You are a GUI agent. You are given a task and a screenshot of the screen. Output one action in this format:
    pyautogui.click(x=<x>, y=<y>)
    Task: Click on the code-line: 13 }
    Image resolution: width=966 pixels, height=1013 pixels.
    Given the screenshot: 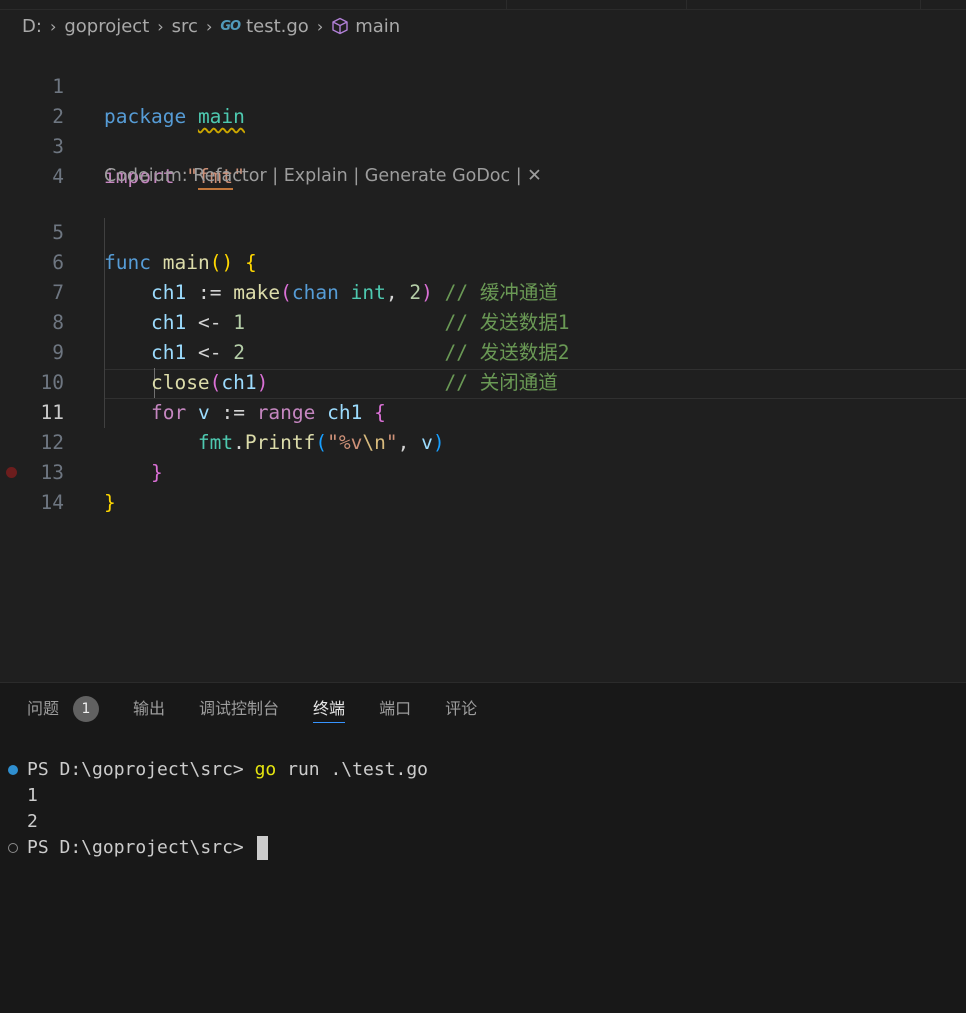 What is the action you would take?
    pyautogui.click(x=483, y=471)
    